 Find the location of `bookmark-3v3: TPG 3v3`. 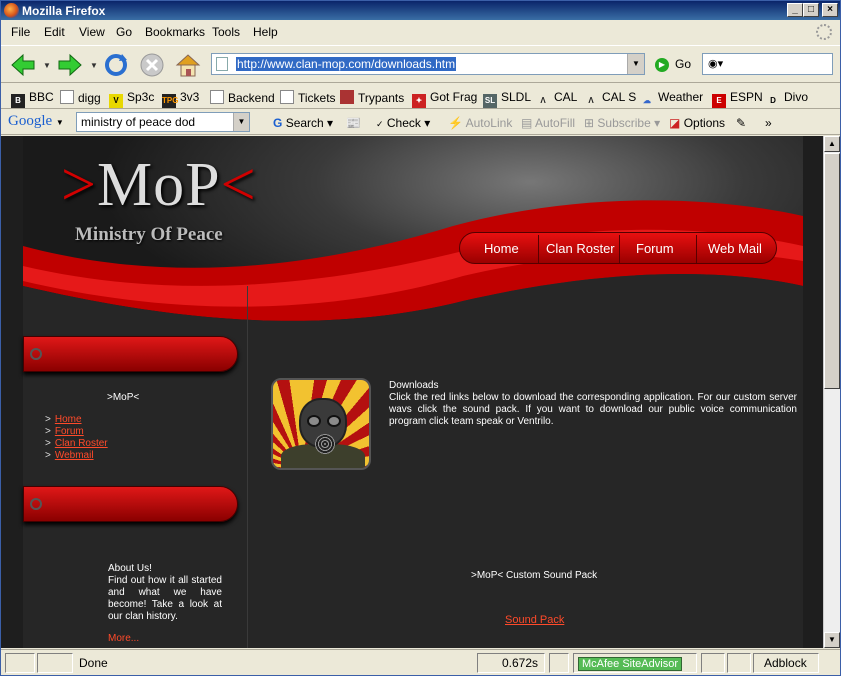

bookmark-3v3: TPG 3v3 is located at coordinates (180, 99).